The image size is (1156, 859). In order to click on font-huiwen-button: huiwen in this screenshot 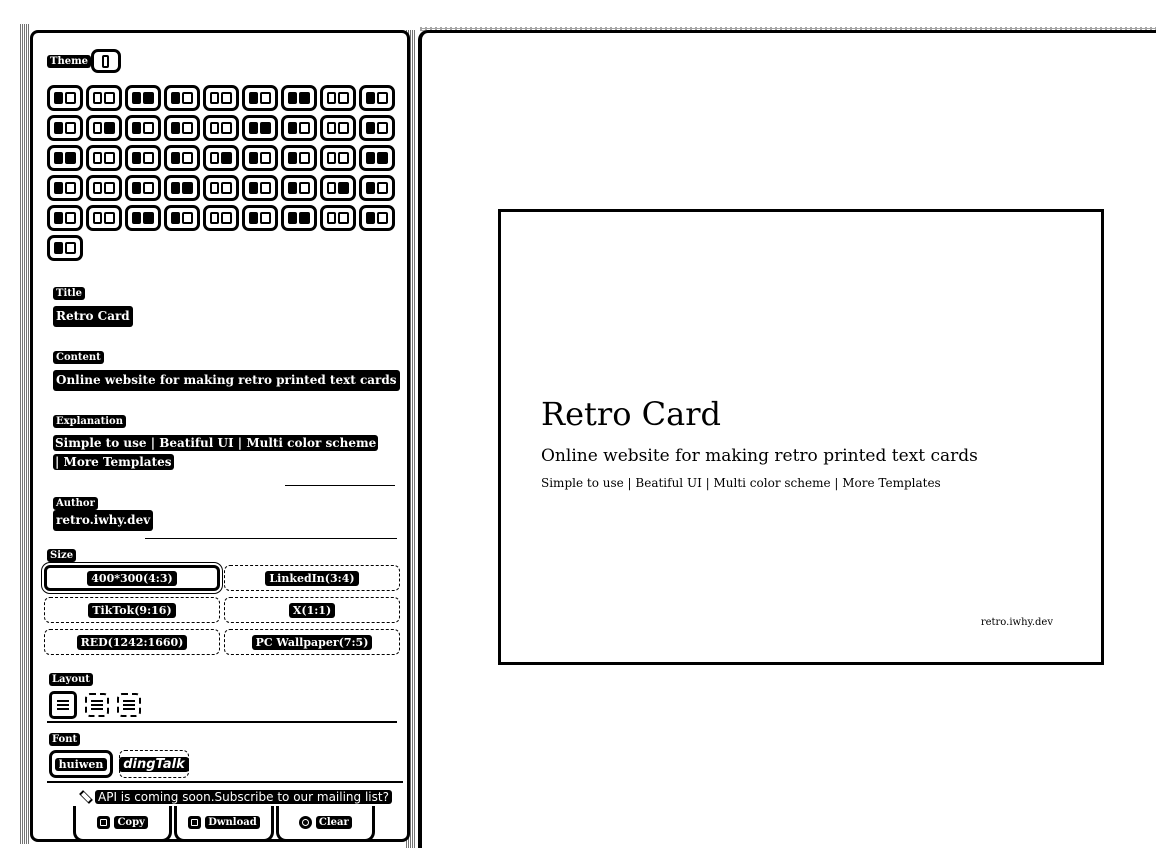, I will do `click(81, 764)`.